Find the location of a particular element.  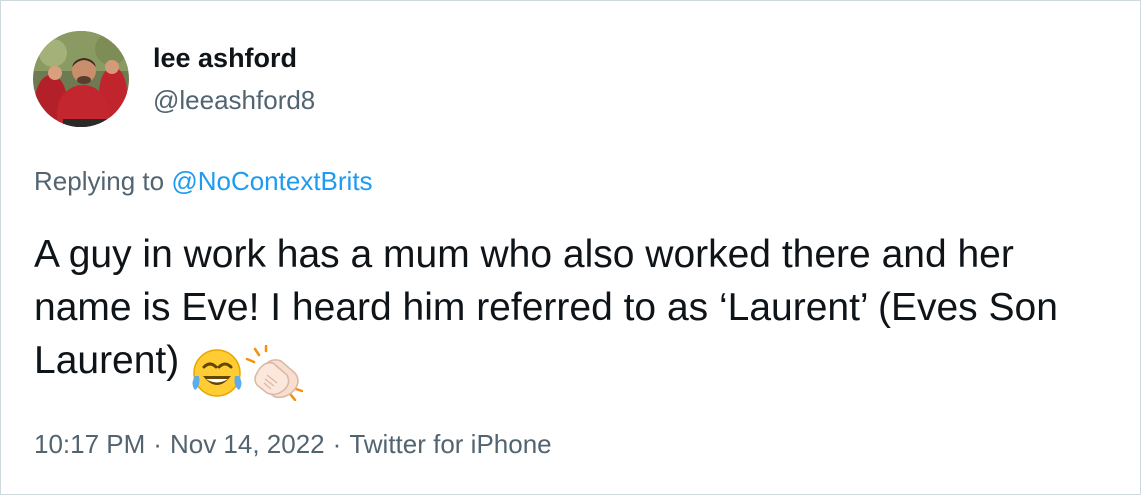

clapping-hands-icon is located at coordinates (275, 372).